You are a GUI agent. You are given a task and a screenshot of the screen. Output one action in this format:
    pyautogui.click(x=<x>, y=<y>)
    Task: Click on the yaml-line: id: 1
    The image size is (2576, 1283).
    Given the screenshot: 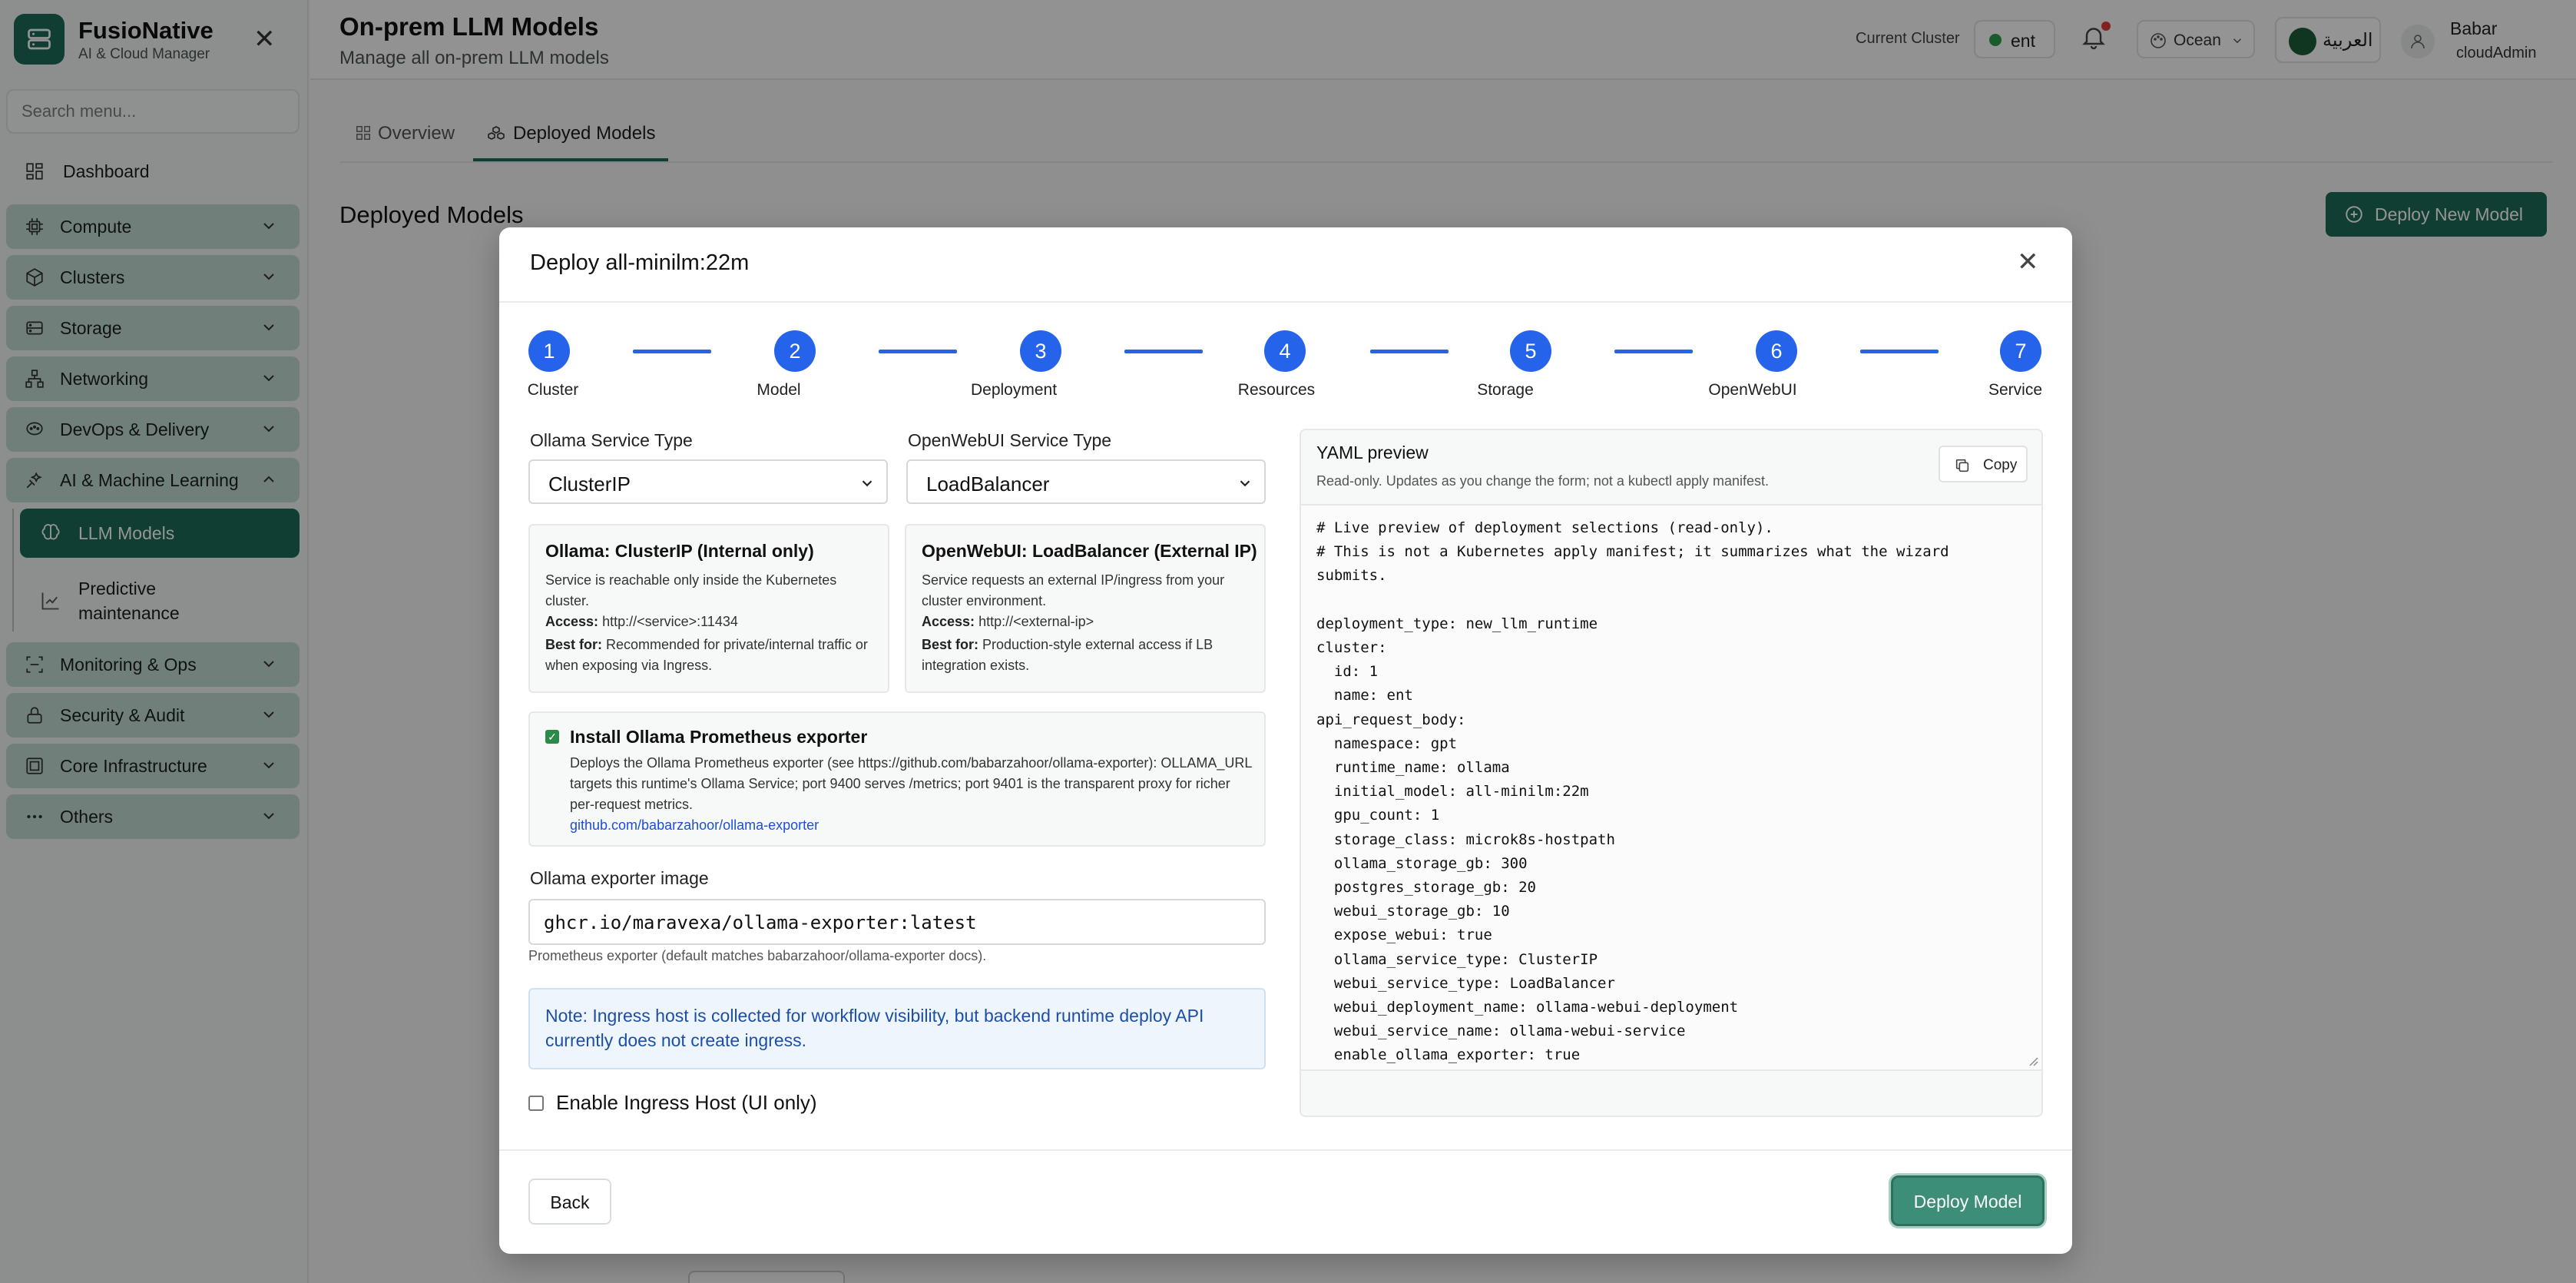 What is the action you would take?
    pyautogui.click(x=1347, y=672)
    